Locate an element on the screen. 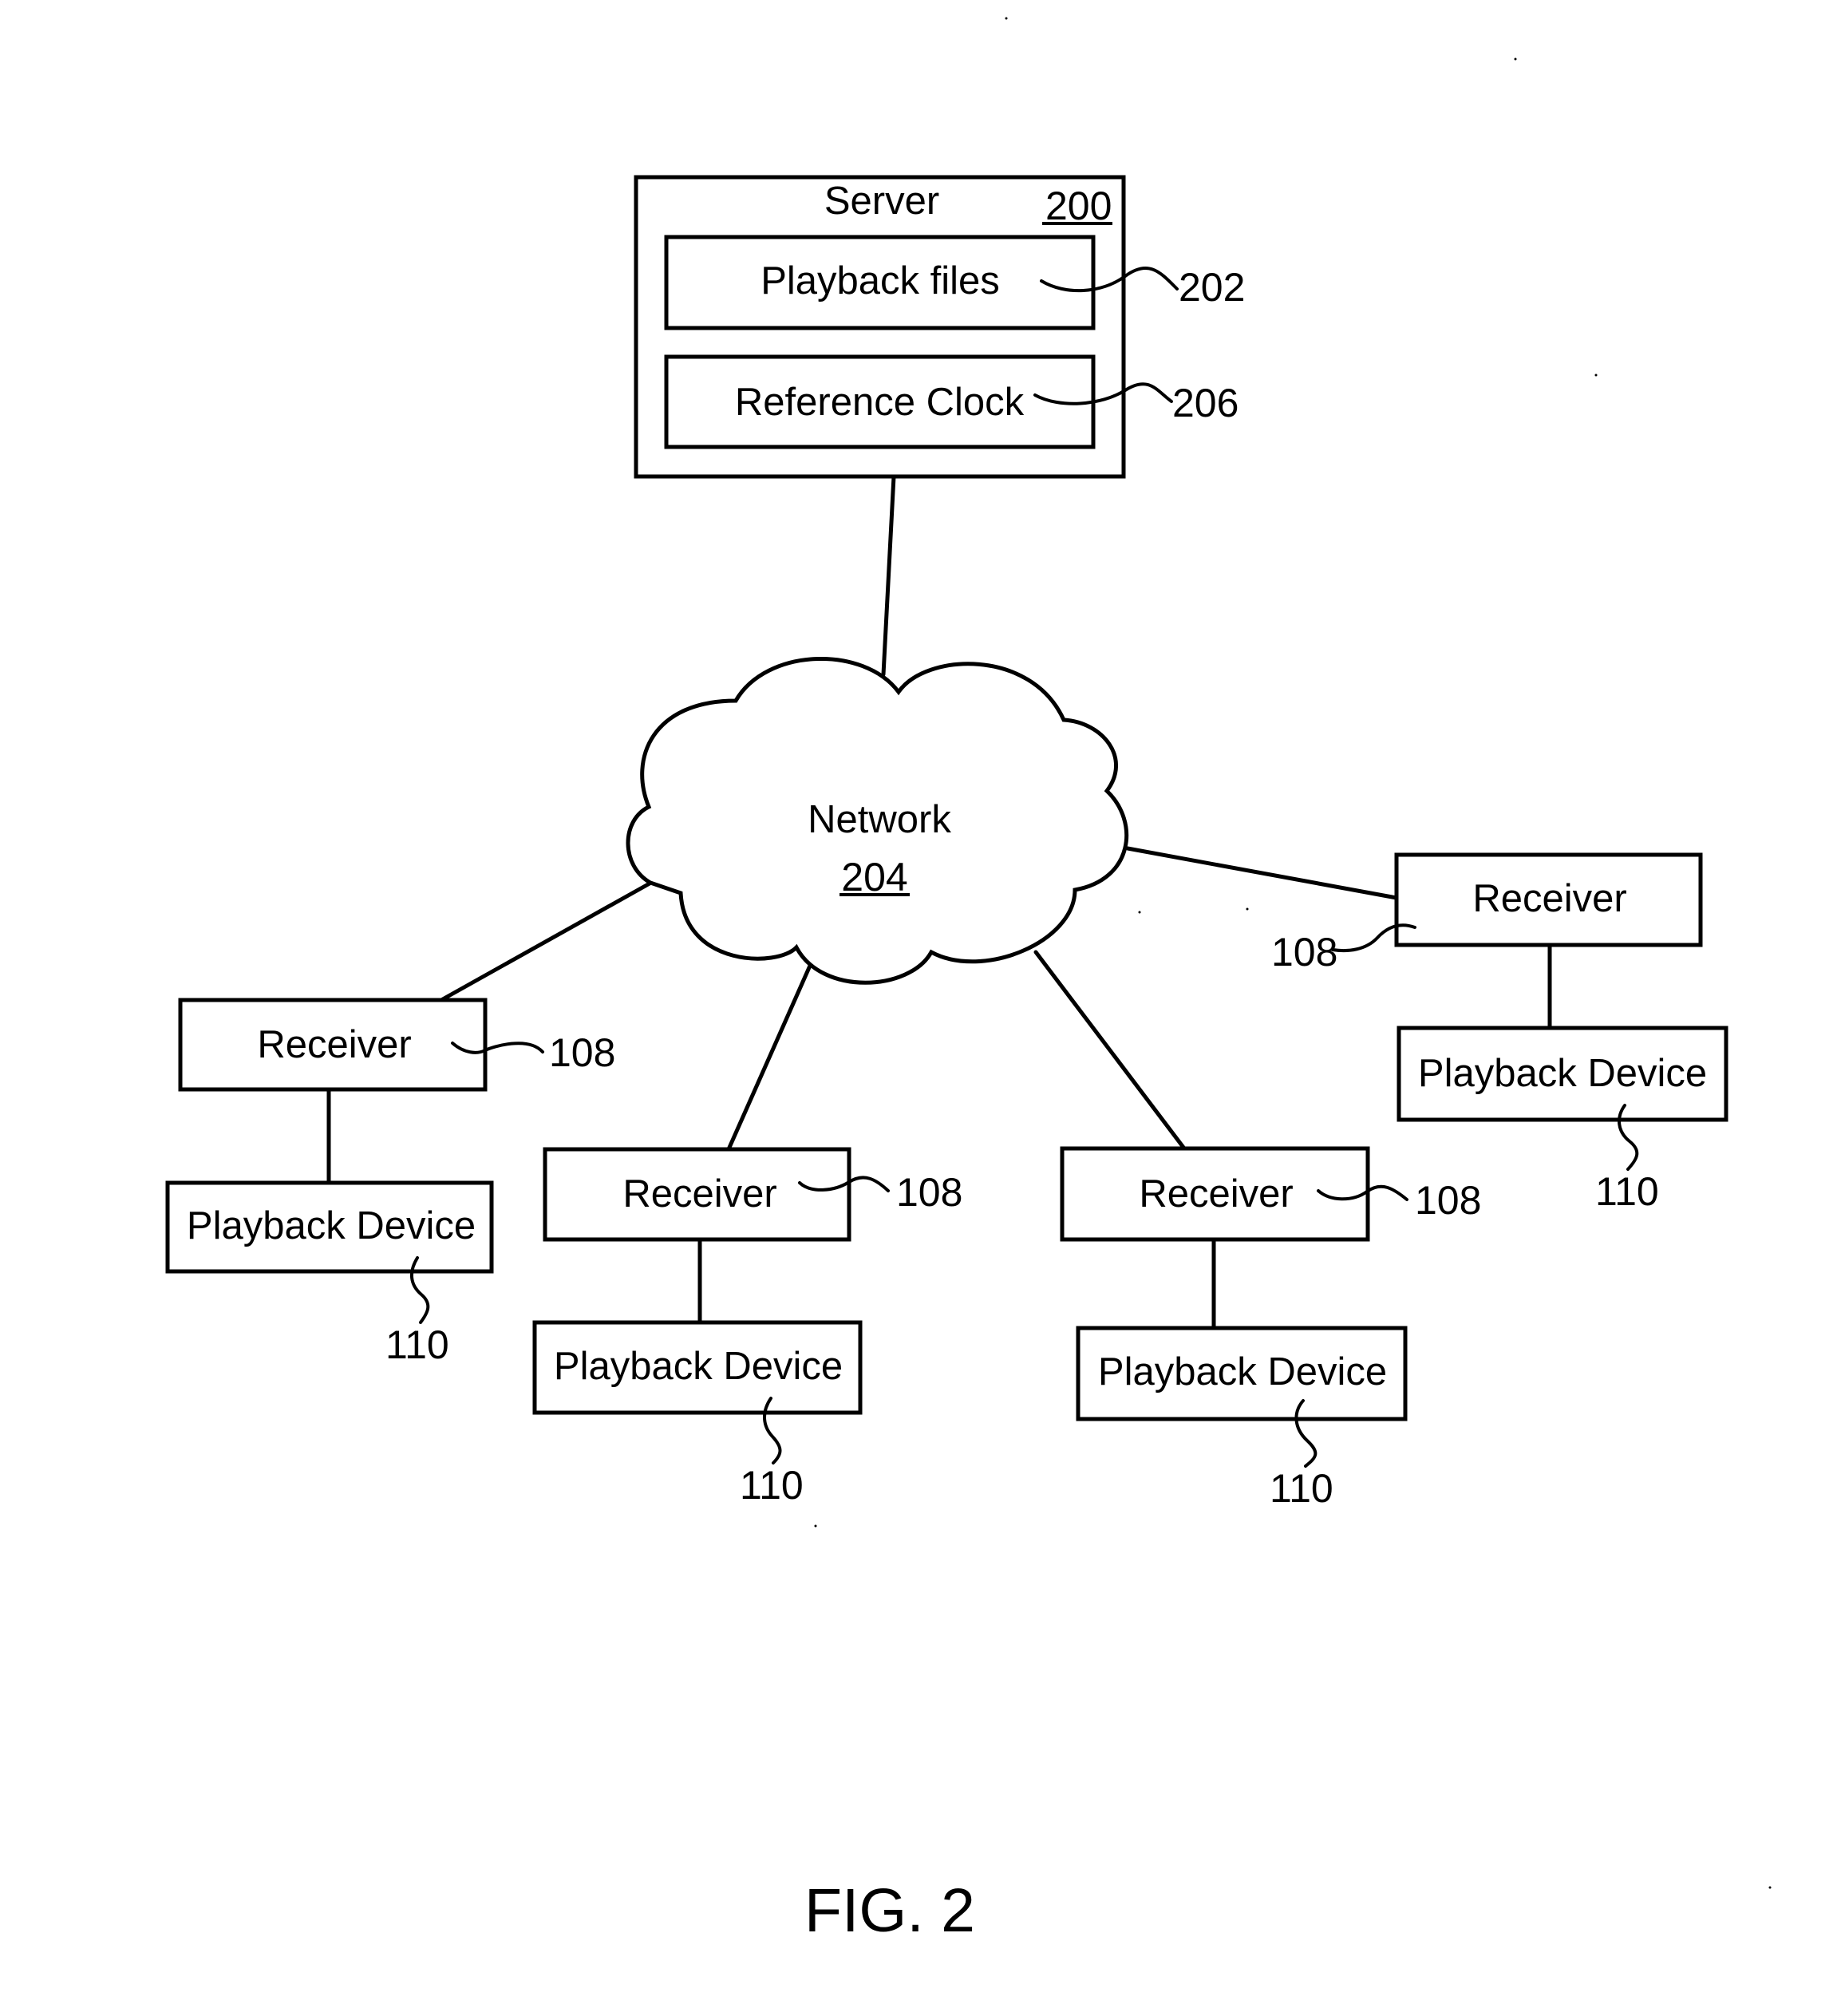  network-label: Network is located at coordinates (879, 819).